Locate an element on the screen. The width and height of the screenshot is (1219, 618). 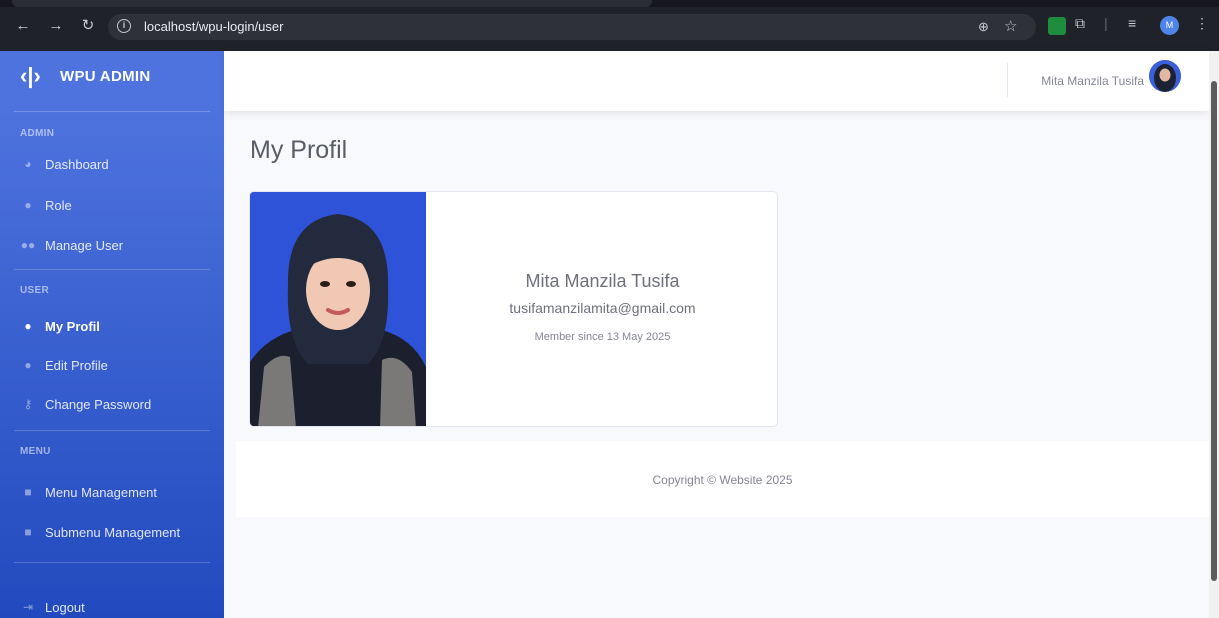
topbar-divider is located at coordinates (1007, 80).